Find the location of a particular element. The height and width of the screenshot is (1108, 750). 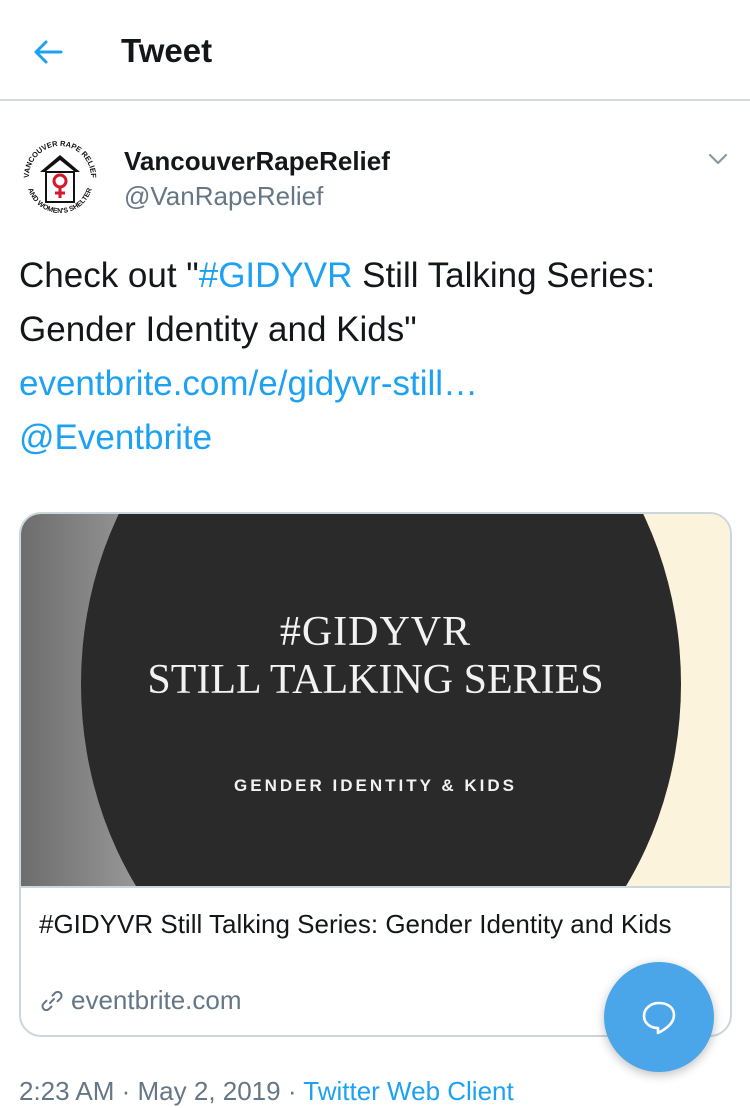

author-handle: @VanRapeRelief is located at coordinates (223, 196).